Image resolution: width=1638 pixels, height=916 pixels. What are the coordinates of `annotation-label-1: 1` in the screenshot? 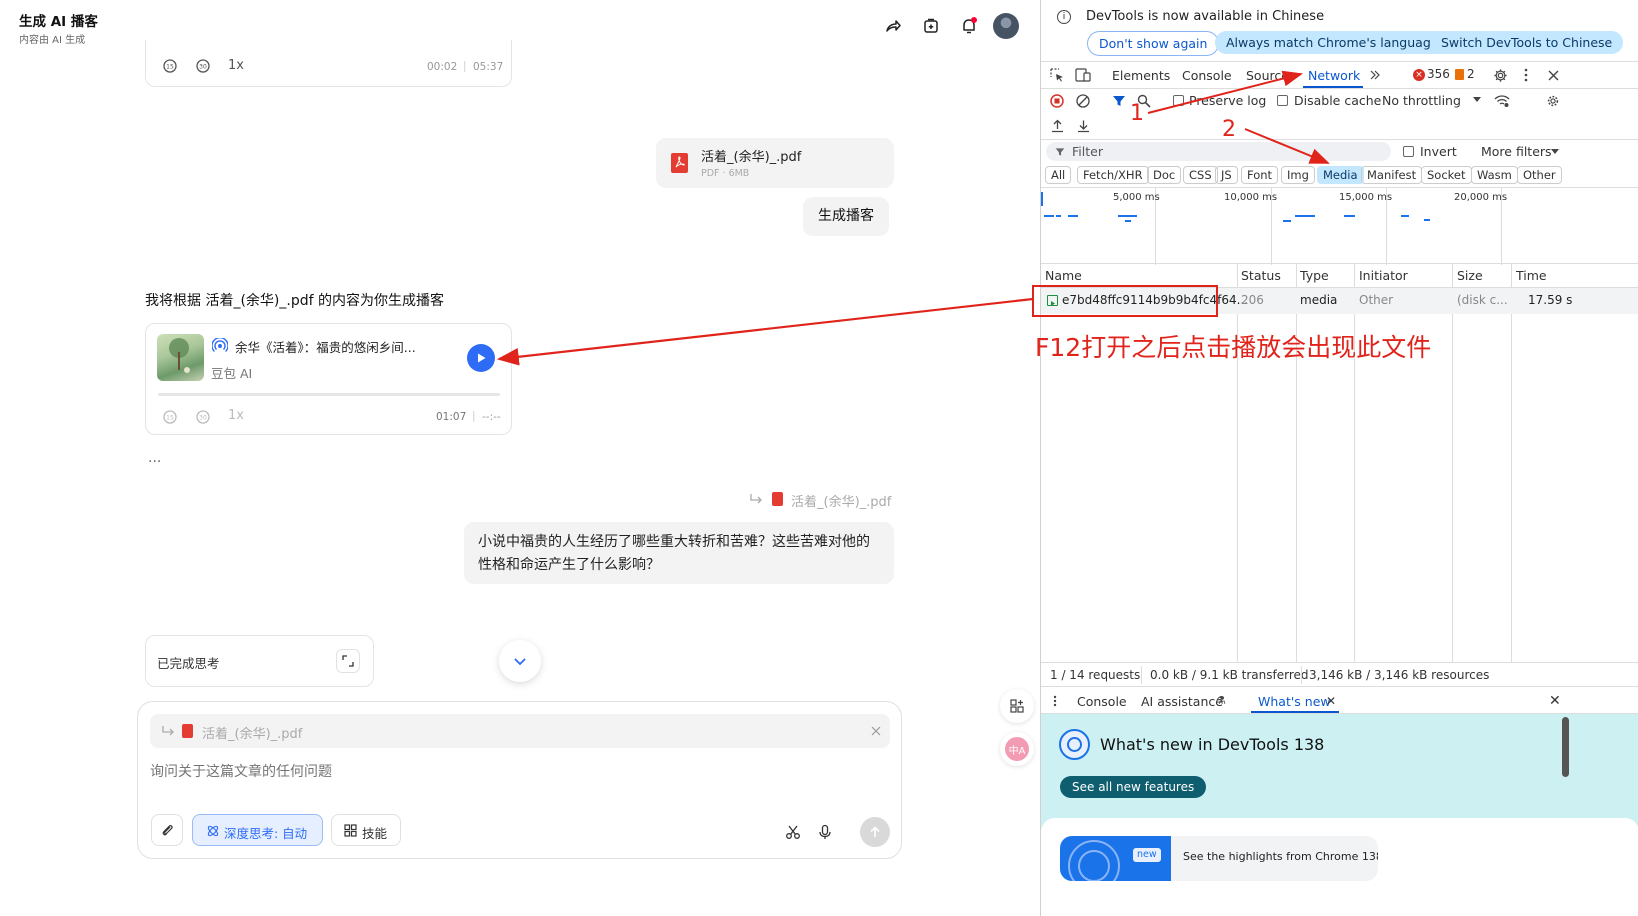 It's located at (1137, 113).